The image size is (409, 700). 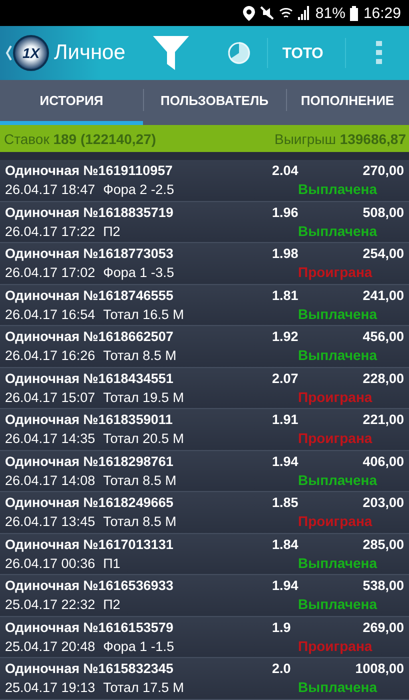 What do you see at coordinates (204, 595) in the screenshot?
I see `bet-row: Одиночная №1616536933 1.94 538,00 25.04.17 22:32 П2 Выплачена` at bounding box center [204, 595].